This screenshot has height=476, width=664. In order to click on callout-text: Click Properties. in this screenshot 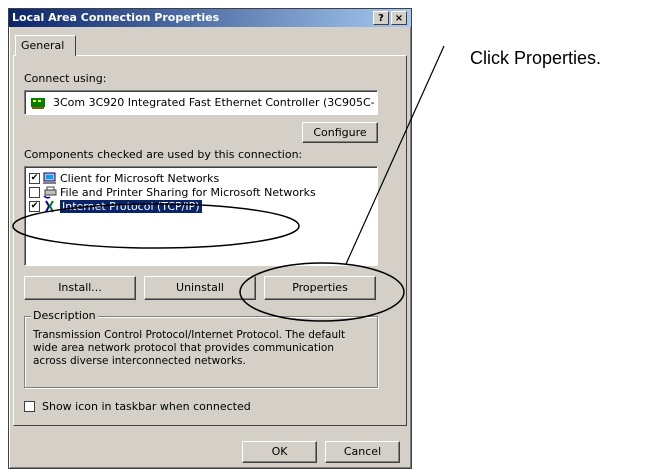, I will do `click(536, 58)`.